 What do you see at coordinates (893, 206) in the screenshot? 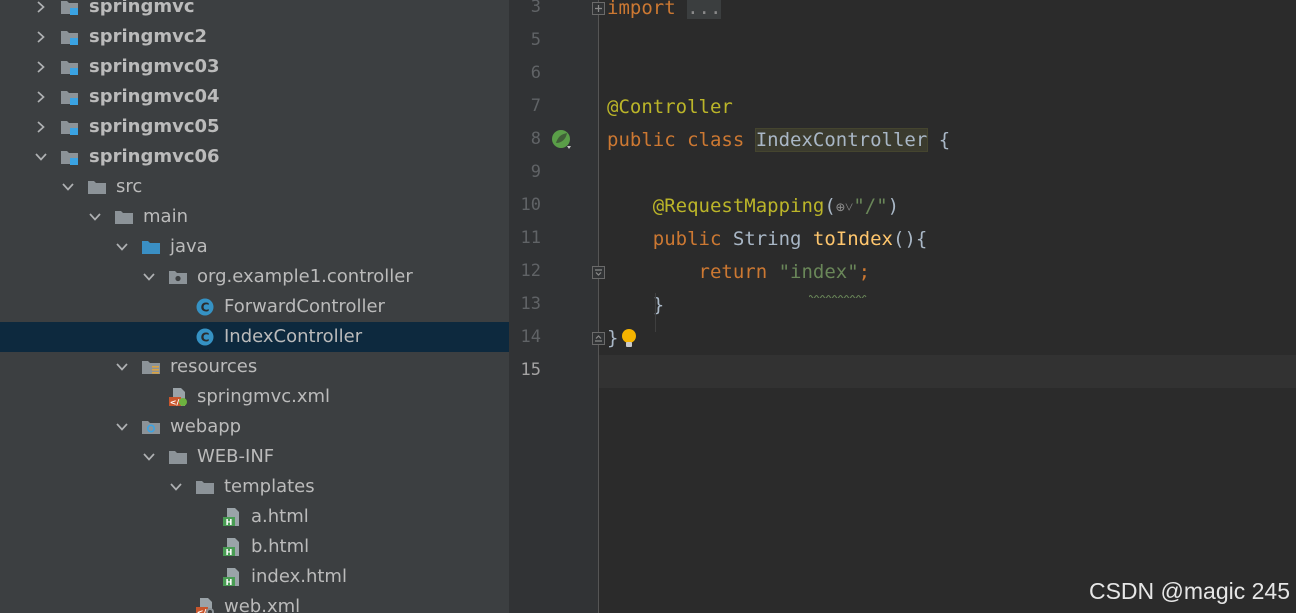
I see `code-token: )` at bounding box center [893, 206].